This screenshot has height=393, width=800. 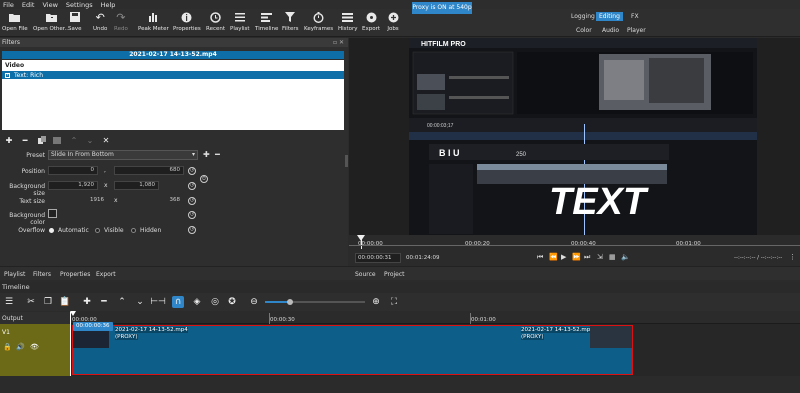 What do you see at coordinates (31, 230) in the screenshot?
I see `overflow-label: Overflow` at bounding box center [31, 230].